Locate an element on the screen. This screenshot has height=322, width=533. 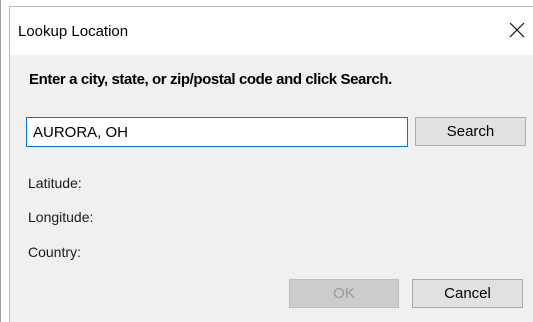
search-button: Search is located at coordinates (470, 131).